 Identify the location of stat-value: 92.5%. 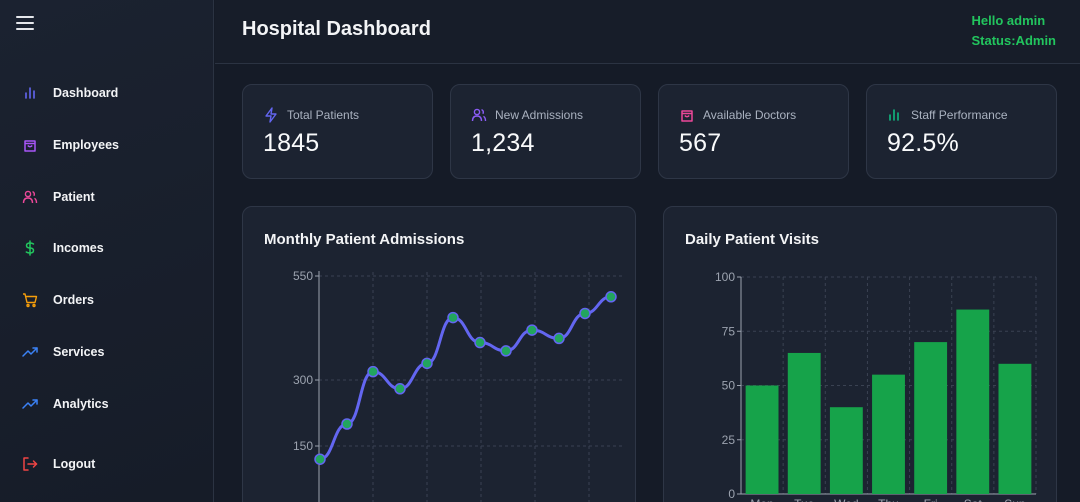
(923, 143).